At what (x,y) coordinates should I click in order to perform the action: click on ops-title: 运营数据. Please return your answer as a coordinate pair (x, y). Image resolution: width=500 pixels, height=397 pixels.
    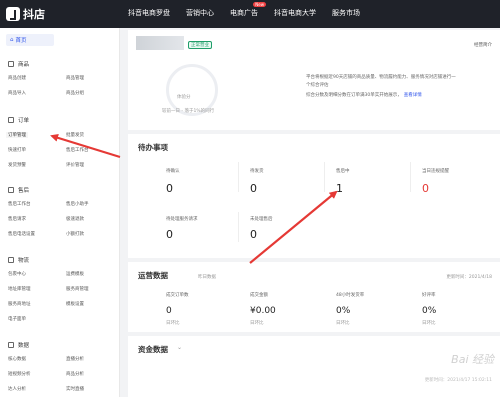
    Looking at the image, I should click on (153, 275).